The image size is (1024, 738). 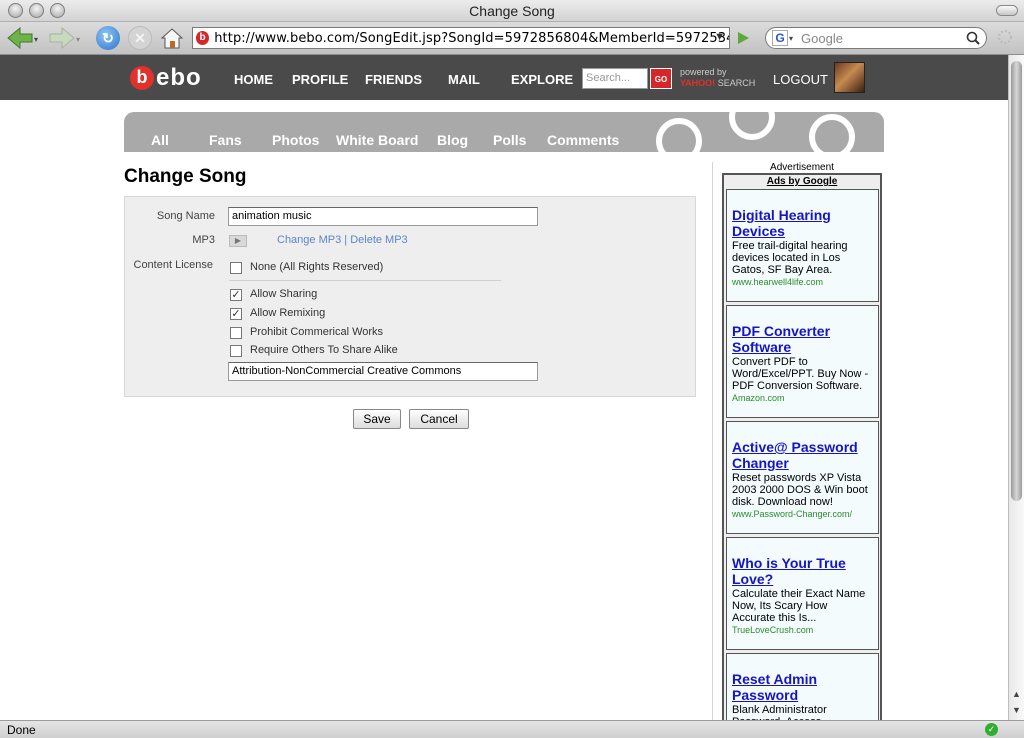 I want to click on bebo-logo: b ebo, so click(x=166, y=78).